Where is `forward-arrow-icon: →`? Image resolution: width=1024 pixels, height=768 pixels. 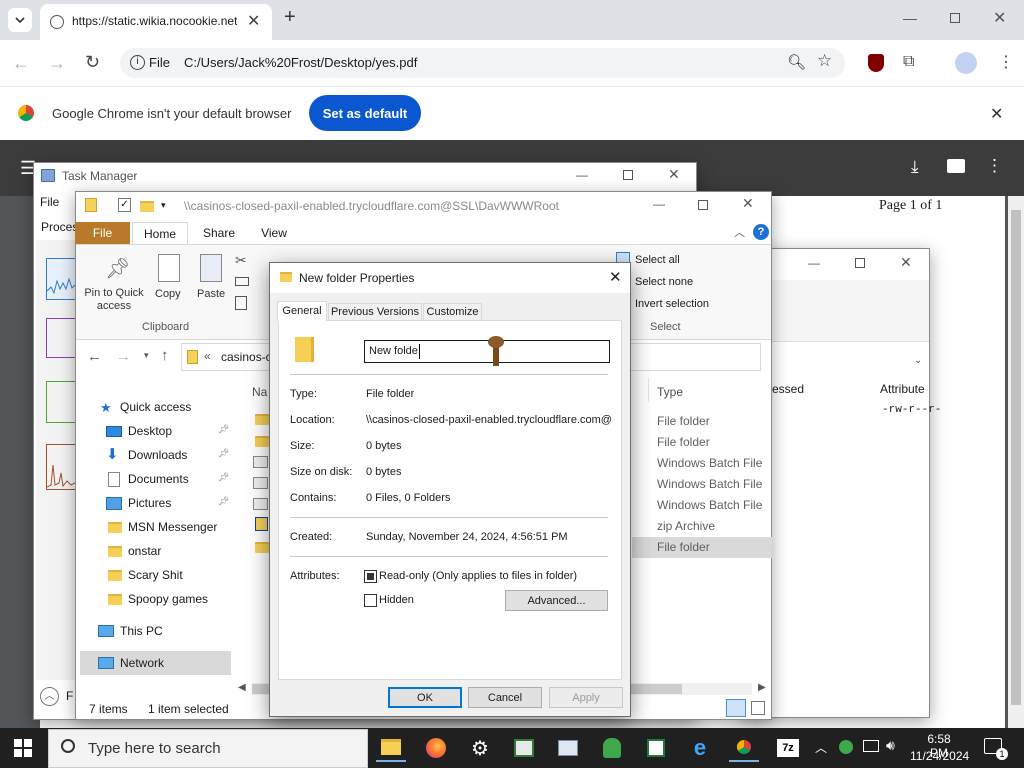
forward-arrow-icon: → is located at coordinates (57, 63).